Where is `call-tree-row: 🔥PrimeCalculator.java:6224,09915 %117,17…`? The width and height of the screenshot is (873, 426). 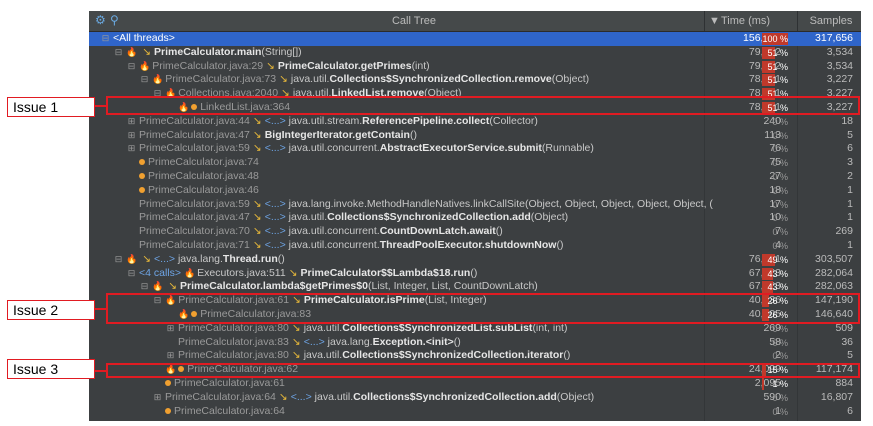
call-tree-row: 🔥PrimeCalculator.java:6224,09915 %117,17… is located at coordinates (475, 370).